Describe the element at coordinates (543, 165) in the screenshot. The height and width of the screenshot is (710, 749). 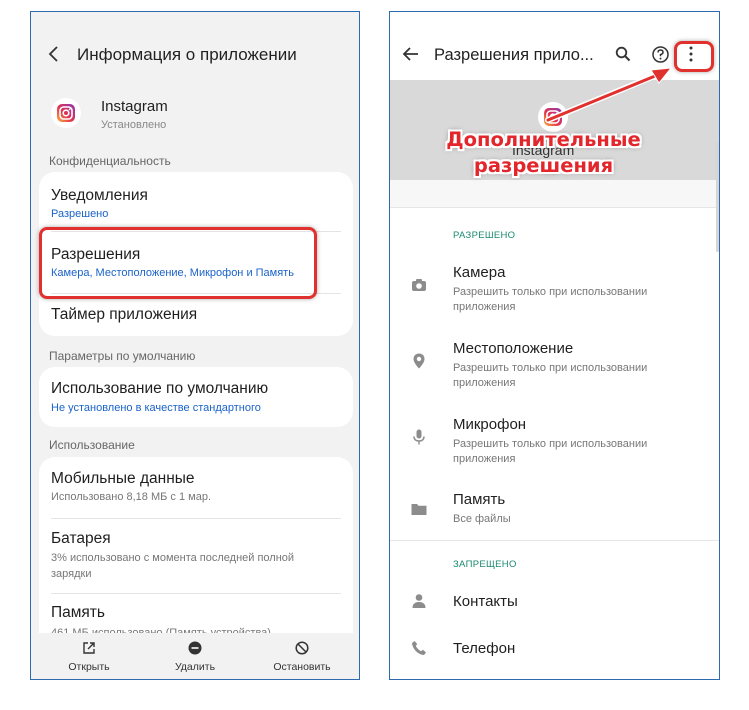
I see `annotation-line-2: разрешения` at that location.